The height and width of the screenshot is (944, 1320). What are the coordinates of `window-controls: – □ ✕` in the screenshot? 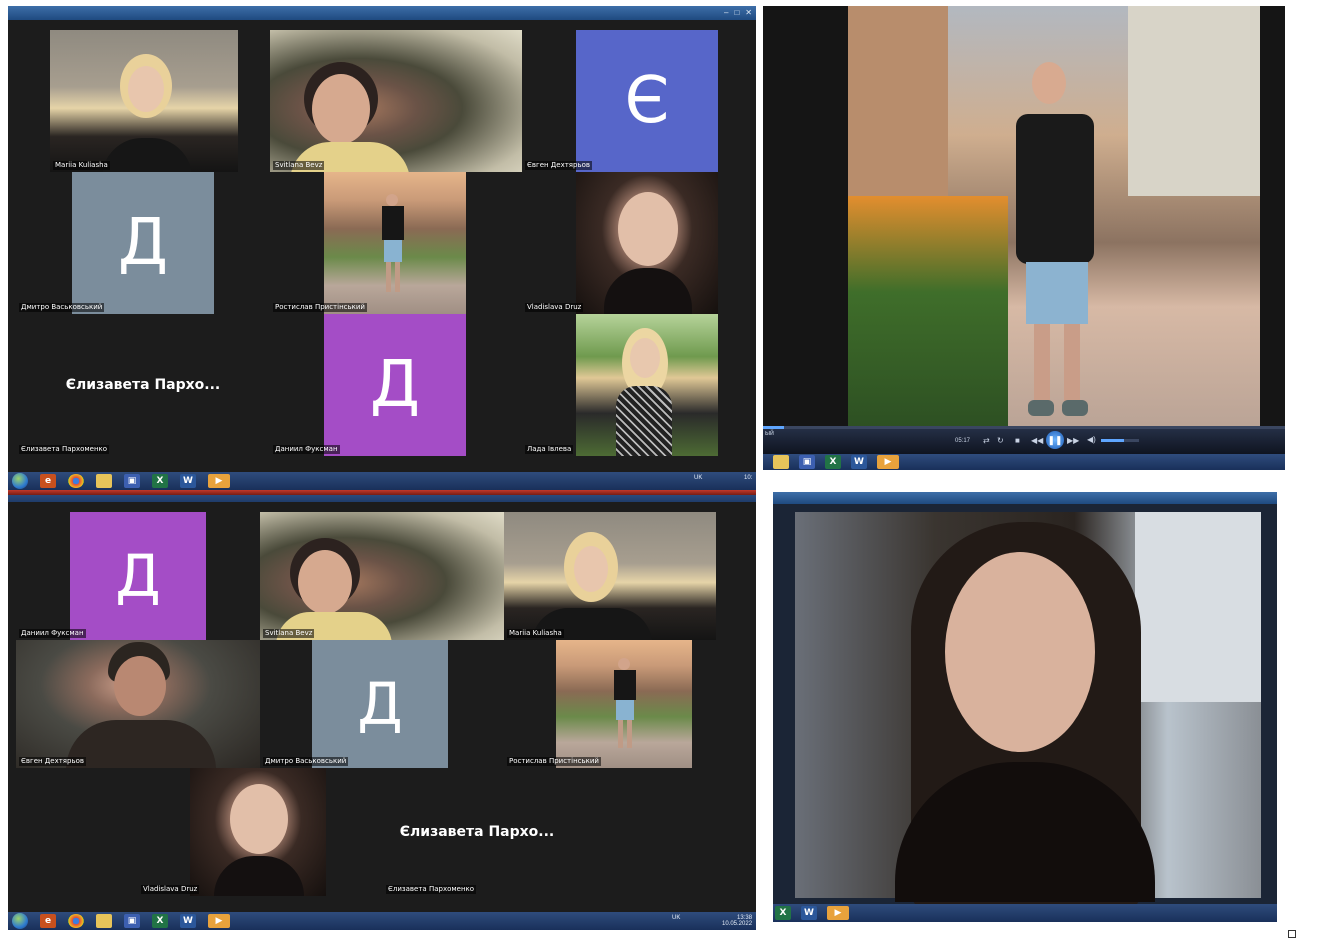 It's located at (738, 12).